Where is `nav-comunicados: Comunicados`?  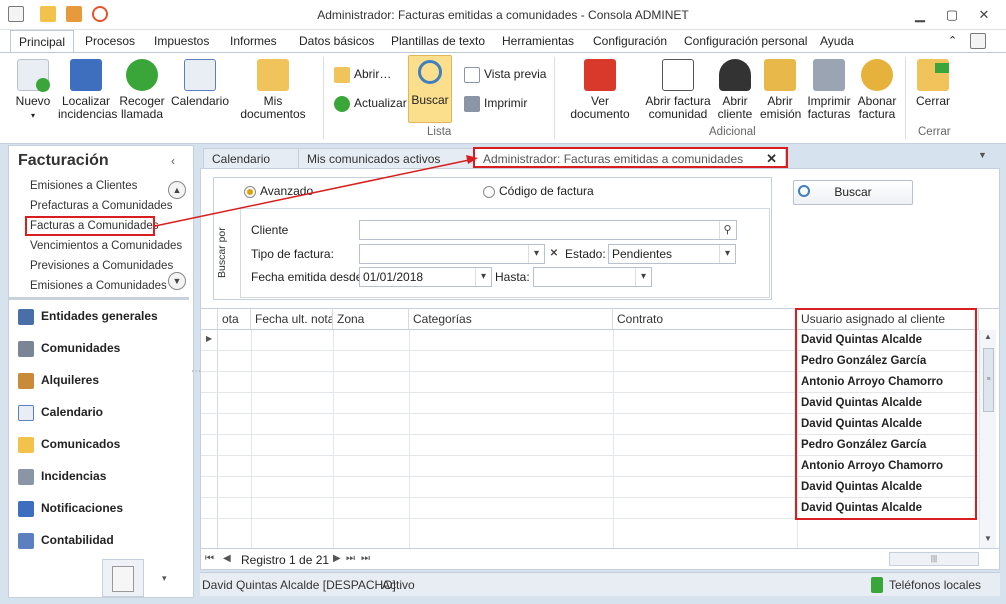 nav-comunicados: Comunicados is located at coordinates (69, 445).